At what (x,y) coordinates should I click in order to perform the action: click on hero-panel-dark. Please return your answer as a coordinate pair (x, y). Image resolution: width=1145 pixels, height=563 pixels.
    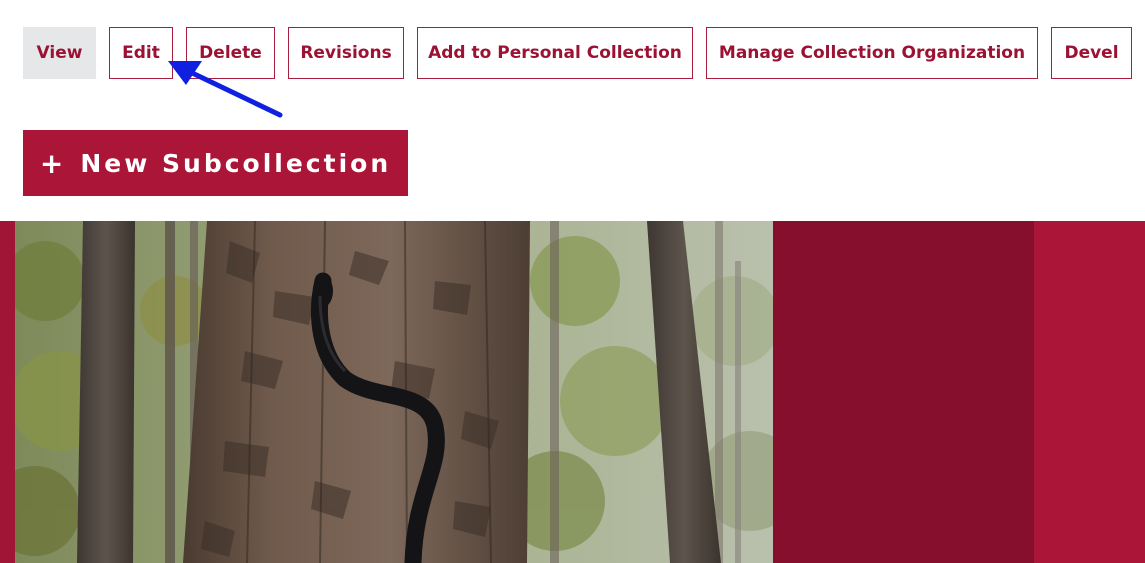
    Looking at the image, I should click on (903, 392).